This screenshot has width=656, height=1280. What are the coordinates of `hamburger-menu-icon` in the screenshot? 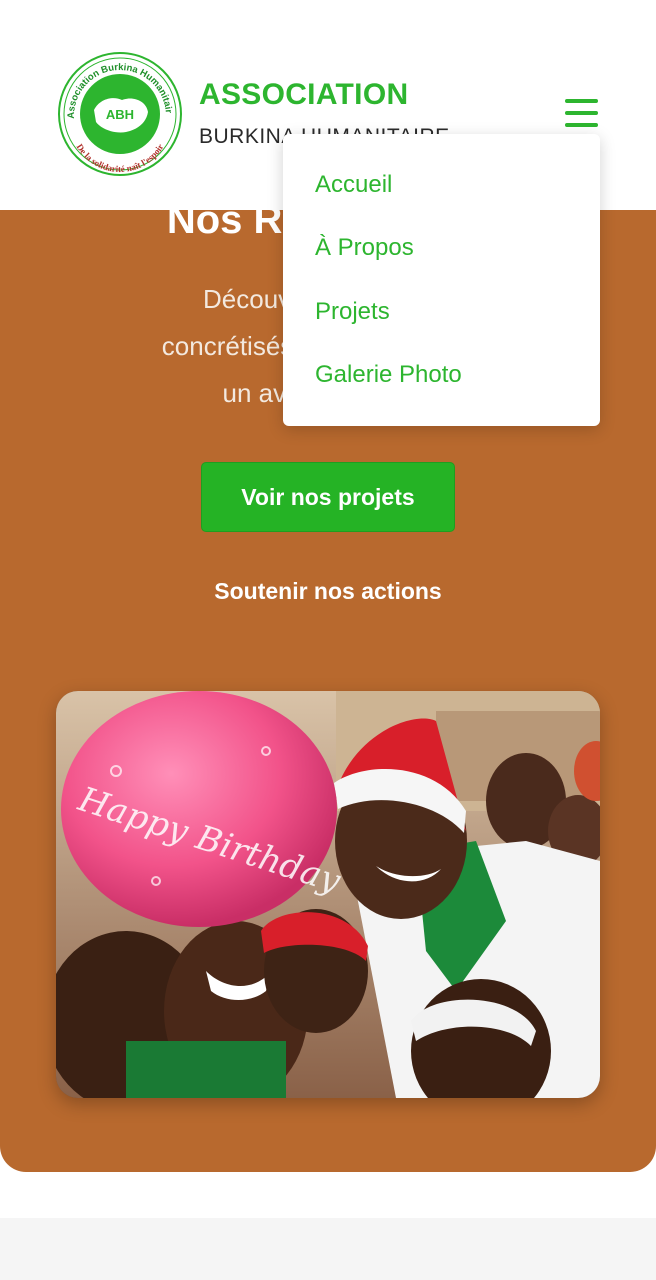 It's located at (581, 114).